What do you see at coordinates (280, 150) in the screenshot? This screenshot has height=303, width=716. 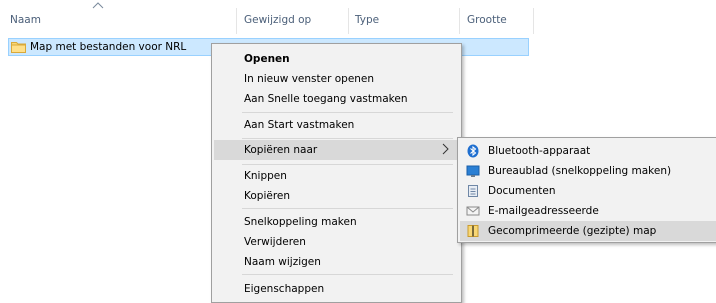 I see `menu-item-copy-to: Kopiëren naar` at bounding box center [280, 150].